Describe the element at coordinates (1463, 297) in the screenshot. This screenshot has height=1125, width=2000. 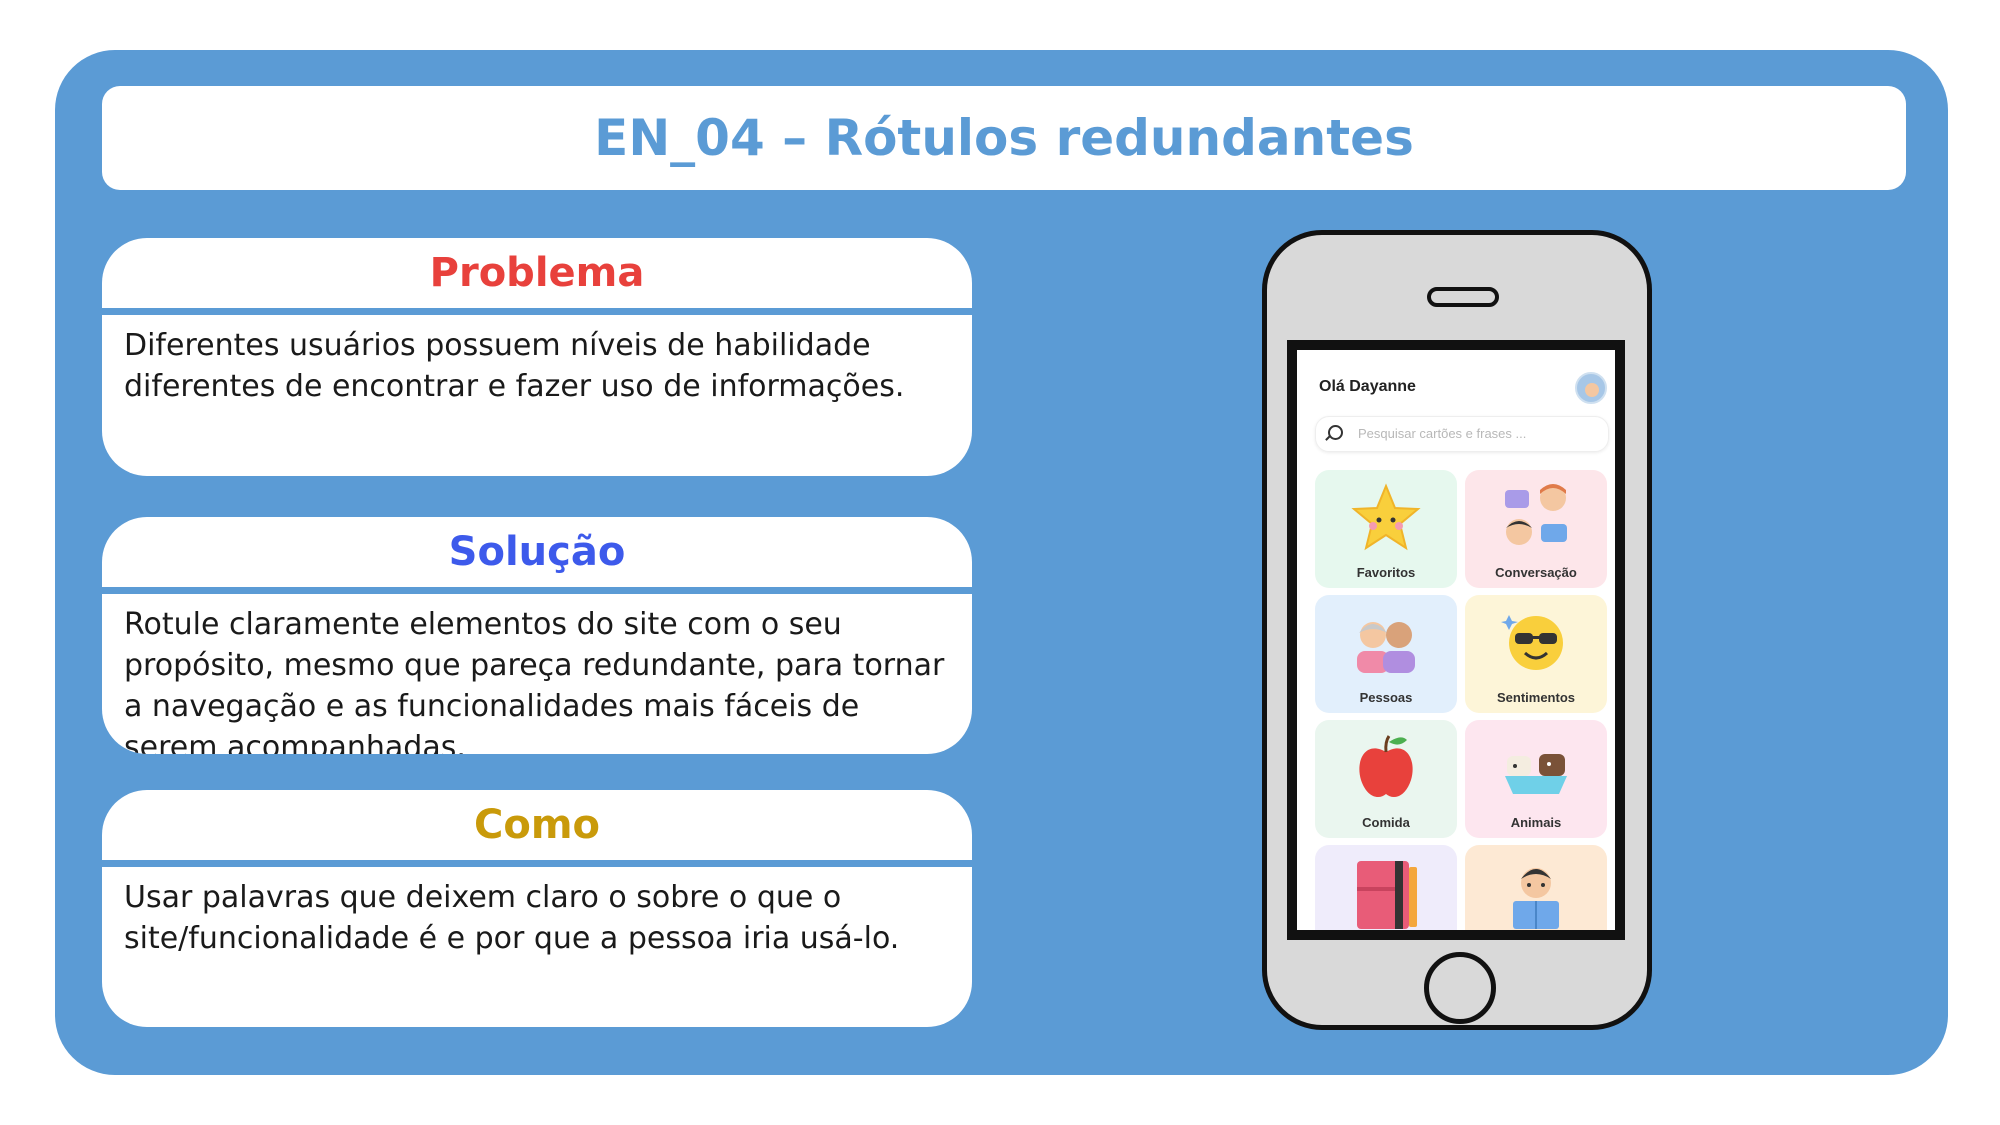
I see `phone-speaker` at that location.